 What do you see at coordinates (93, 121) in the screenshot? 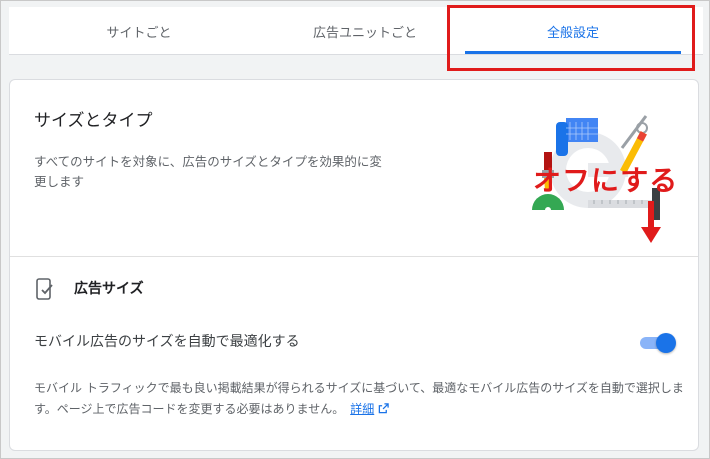
I see `card-title: サイズとタイプ` at bounding box center [93, 121].